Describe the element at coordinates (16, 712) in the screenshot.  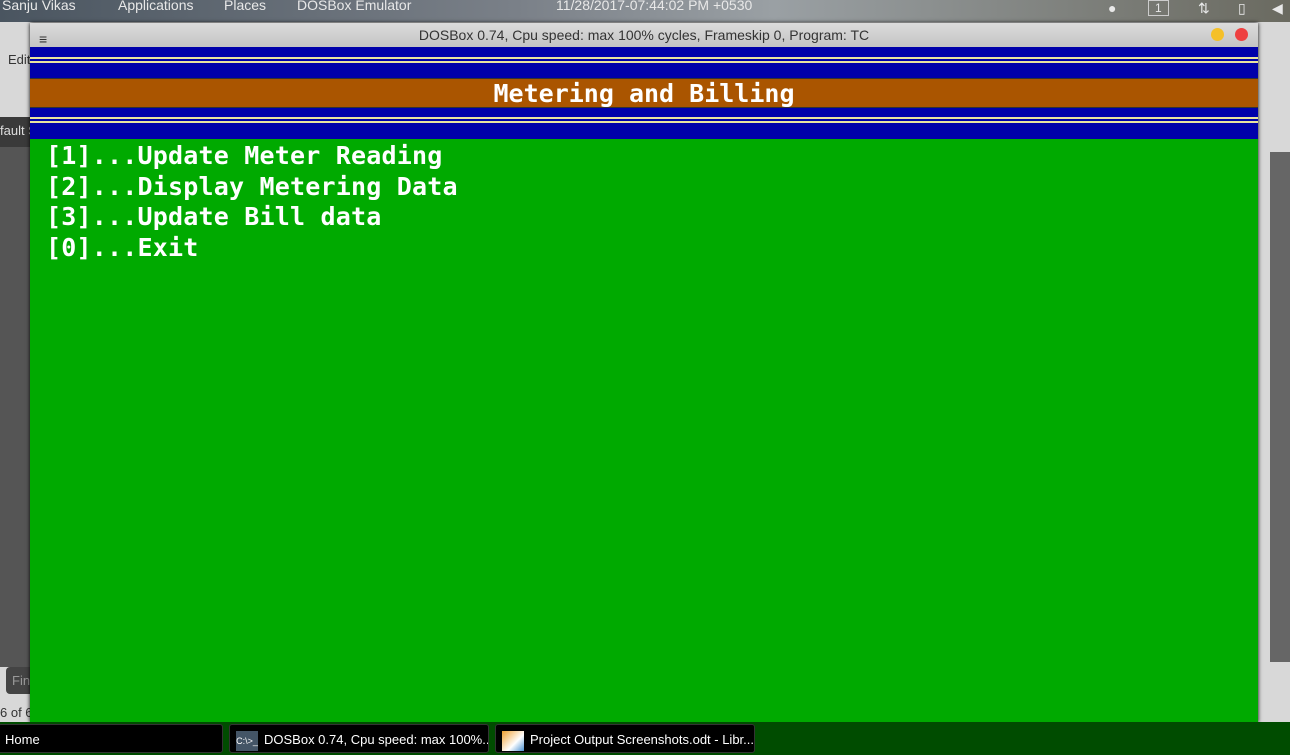
I see `page-count: 6 of 6` at that location.